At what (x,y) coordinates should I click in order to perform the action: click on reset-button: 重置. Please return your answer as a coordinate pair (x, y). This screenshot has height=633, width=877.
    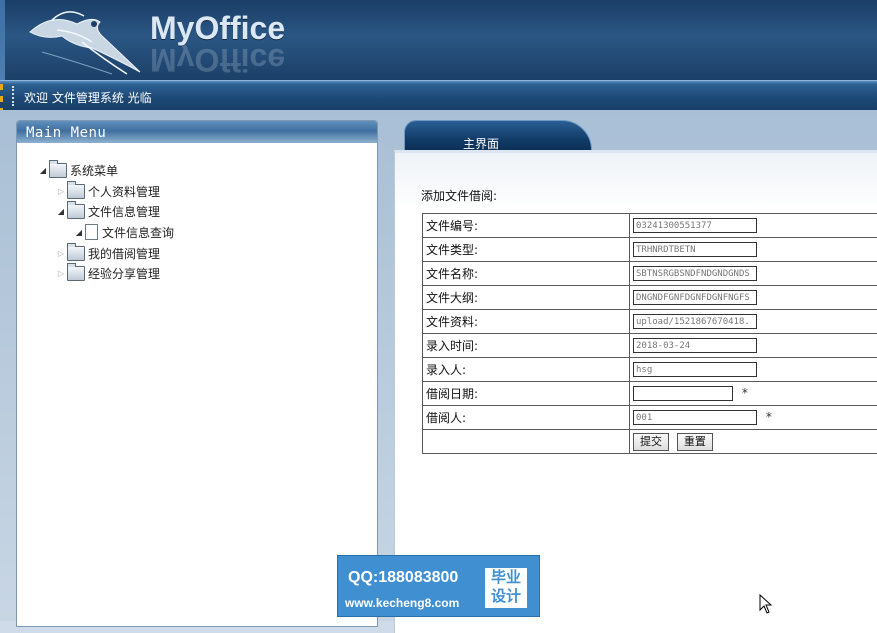
    Looking at the image, I should click on (695, 442).